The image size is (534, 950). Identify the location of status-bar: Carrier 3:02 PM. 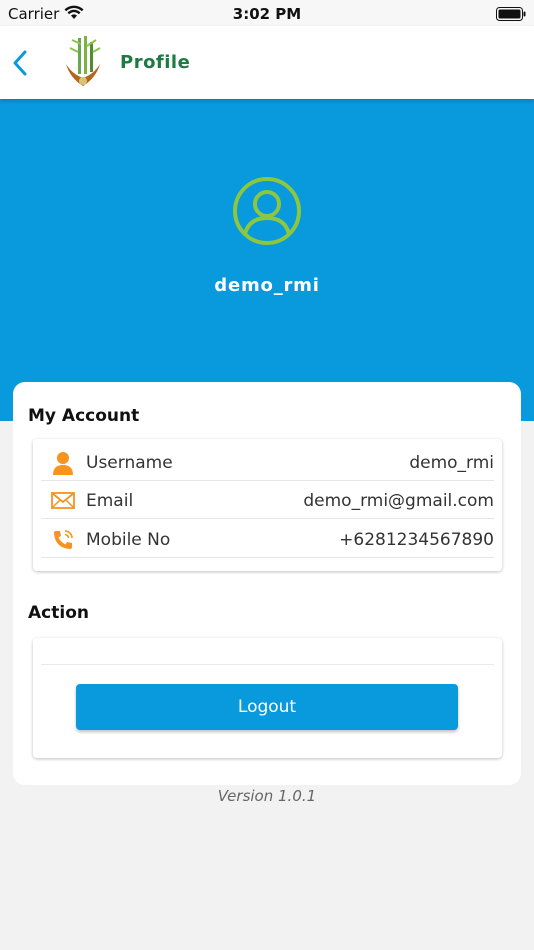
(267, 13).